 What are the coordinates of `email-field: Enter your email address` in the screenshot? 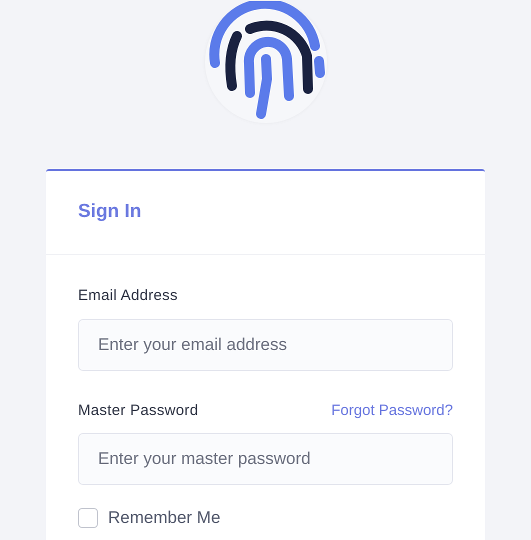 It's located at (265, 344).